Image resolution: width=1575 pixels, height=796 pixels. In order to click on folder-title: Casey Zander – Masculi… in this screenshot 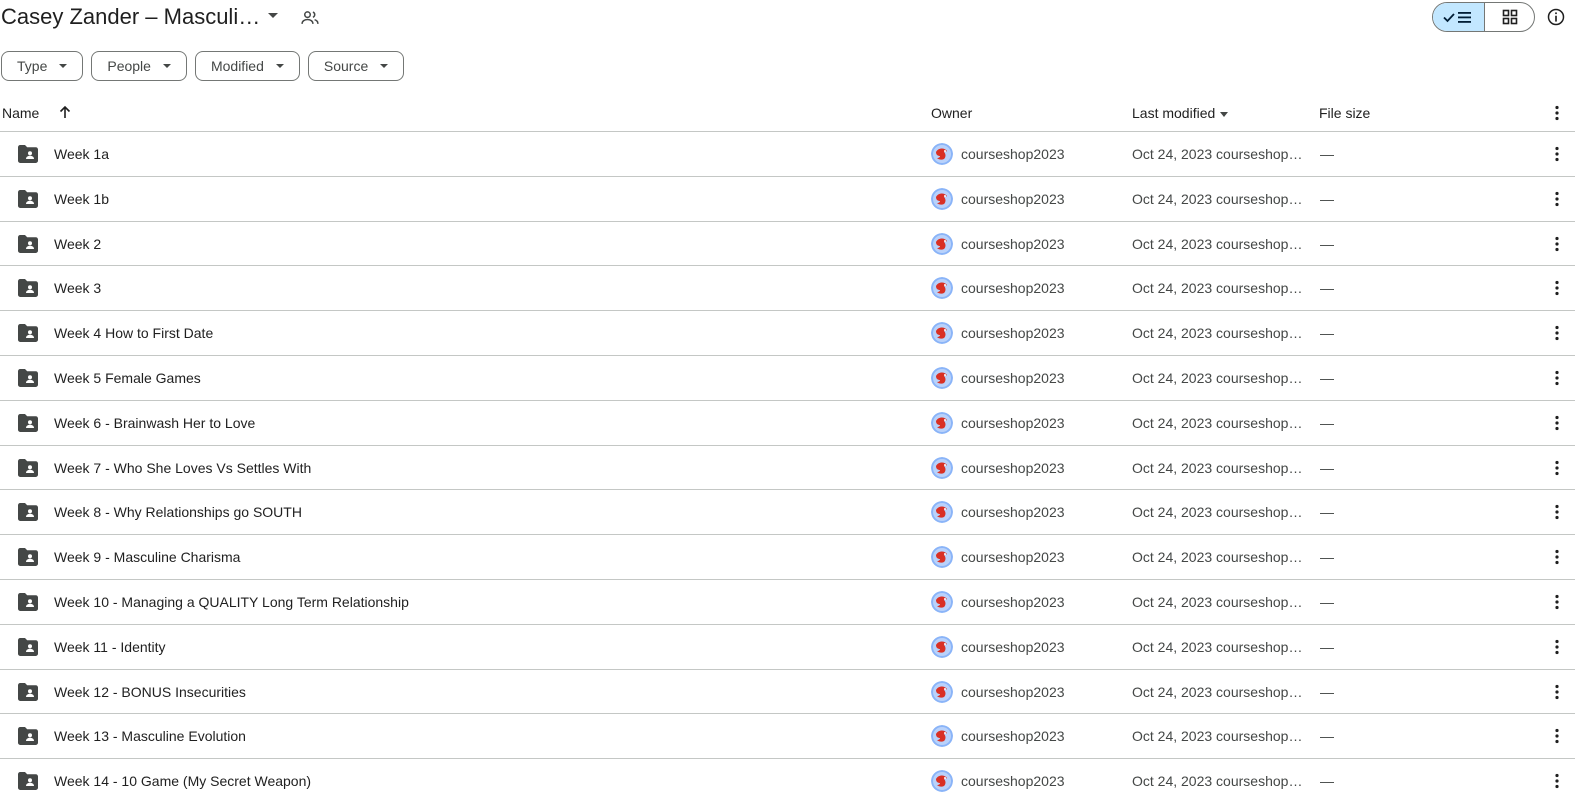, I will do `click(130, 17)`.